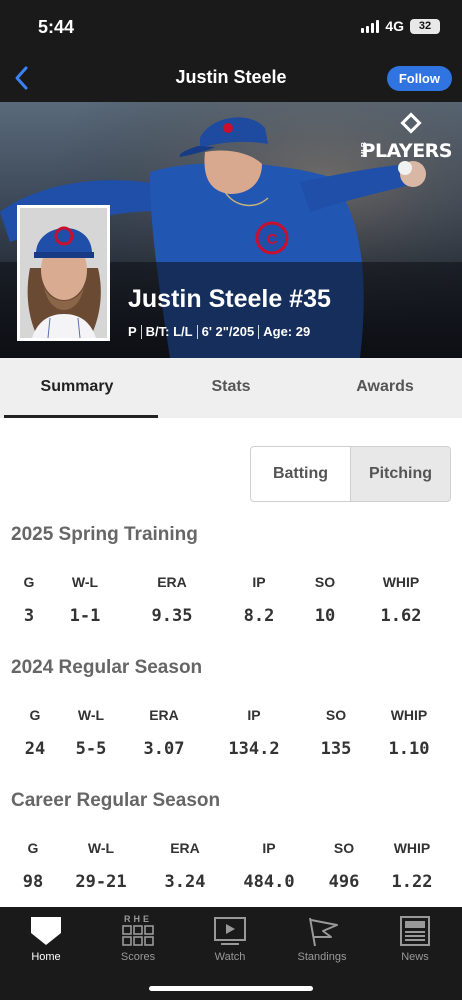  Describe the element at coordinates (419, 78) in the screenshot. I see `follow-button: Follow` at that location.